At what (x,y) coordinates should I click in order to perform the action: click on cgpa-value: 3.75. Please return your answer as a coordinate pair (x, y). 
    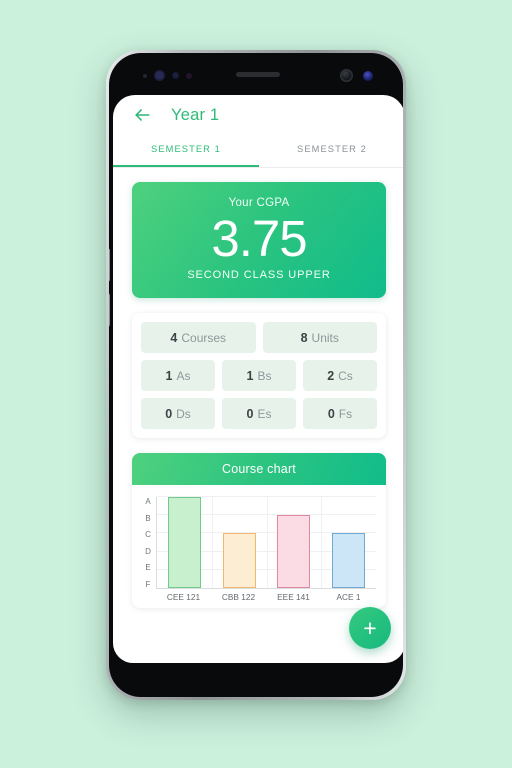
    Looking at the image, I should click on (259, 238).